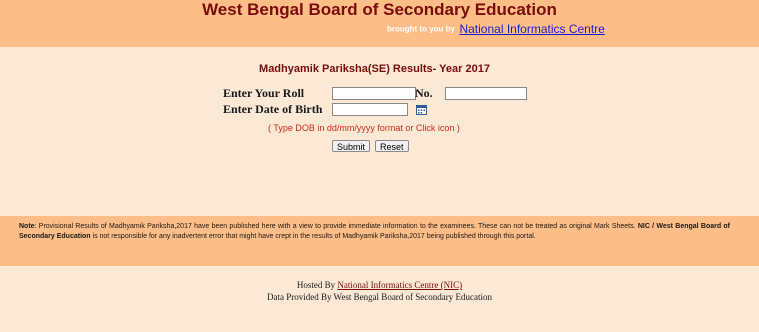  I want to click on brought-by-label: brought to you by, so click(421, 29).